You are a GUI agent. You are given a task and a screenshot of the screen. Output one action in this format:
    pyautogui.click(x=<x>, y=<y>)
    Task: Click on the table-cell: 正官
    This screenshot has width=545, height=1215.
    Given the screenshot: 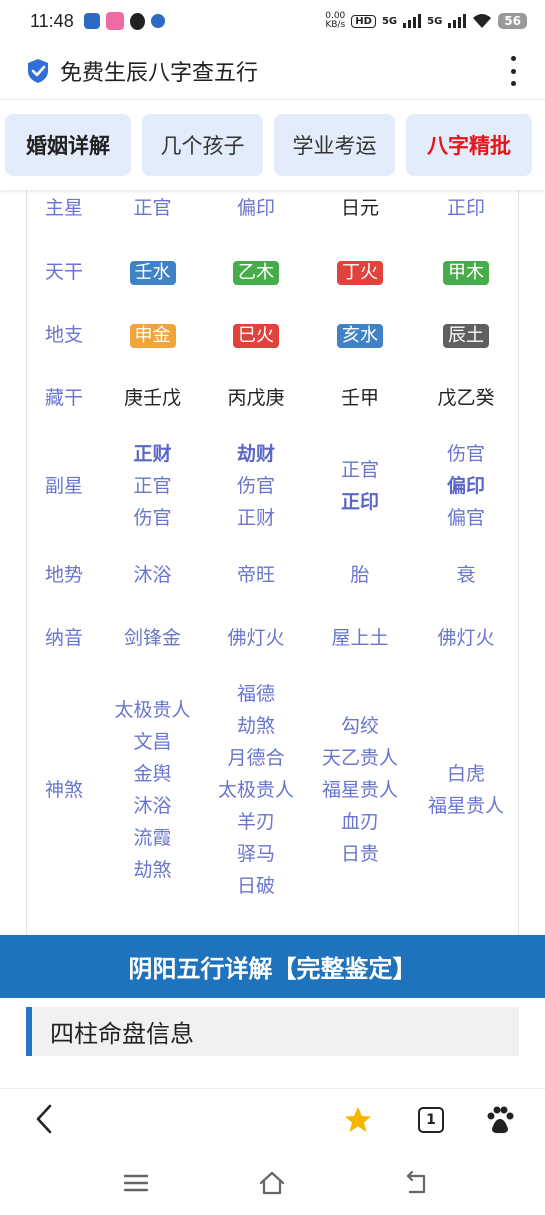 What is the action you would take?
    pyautogui.click(x=152, y=208)
    